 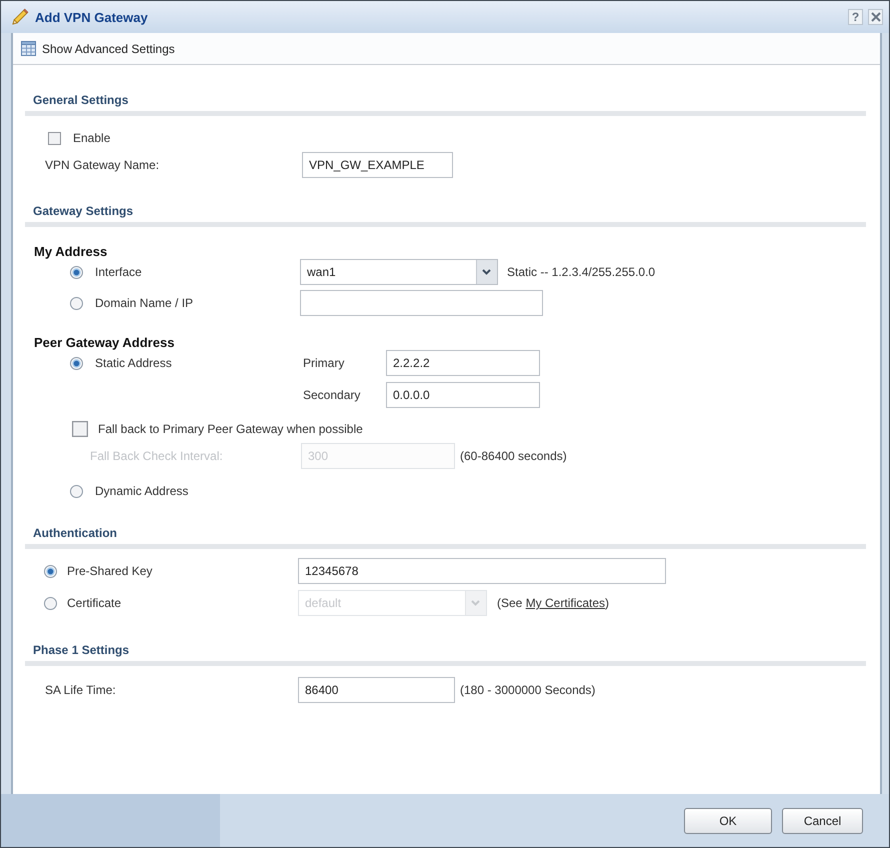 I want to click on option-label: Dynamic Address, so click(x=141, y=491).